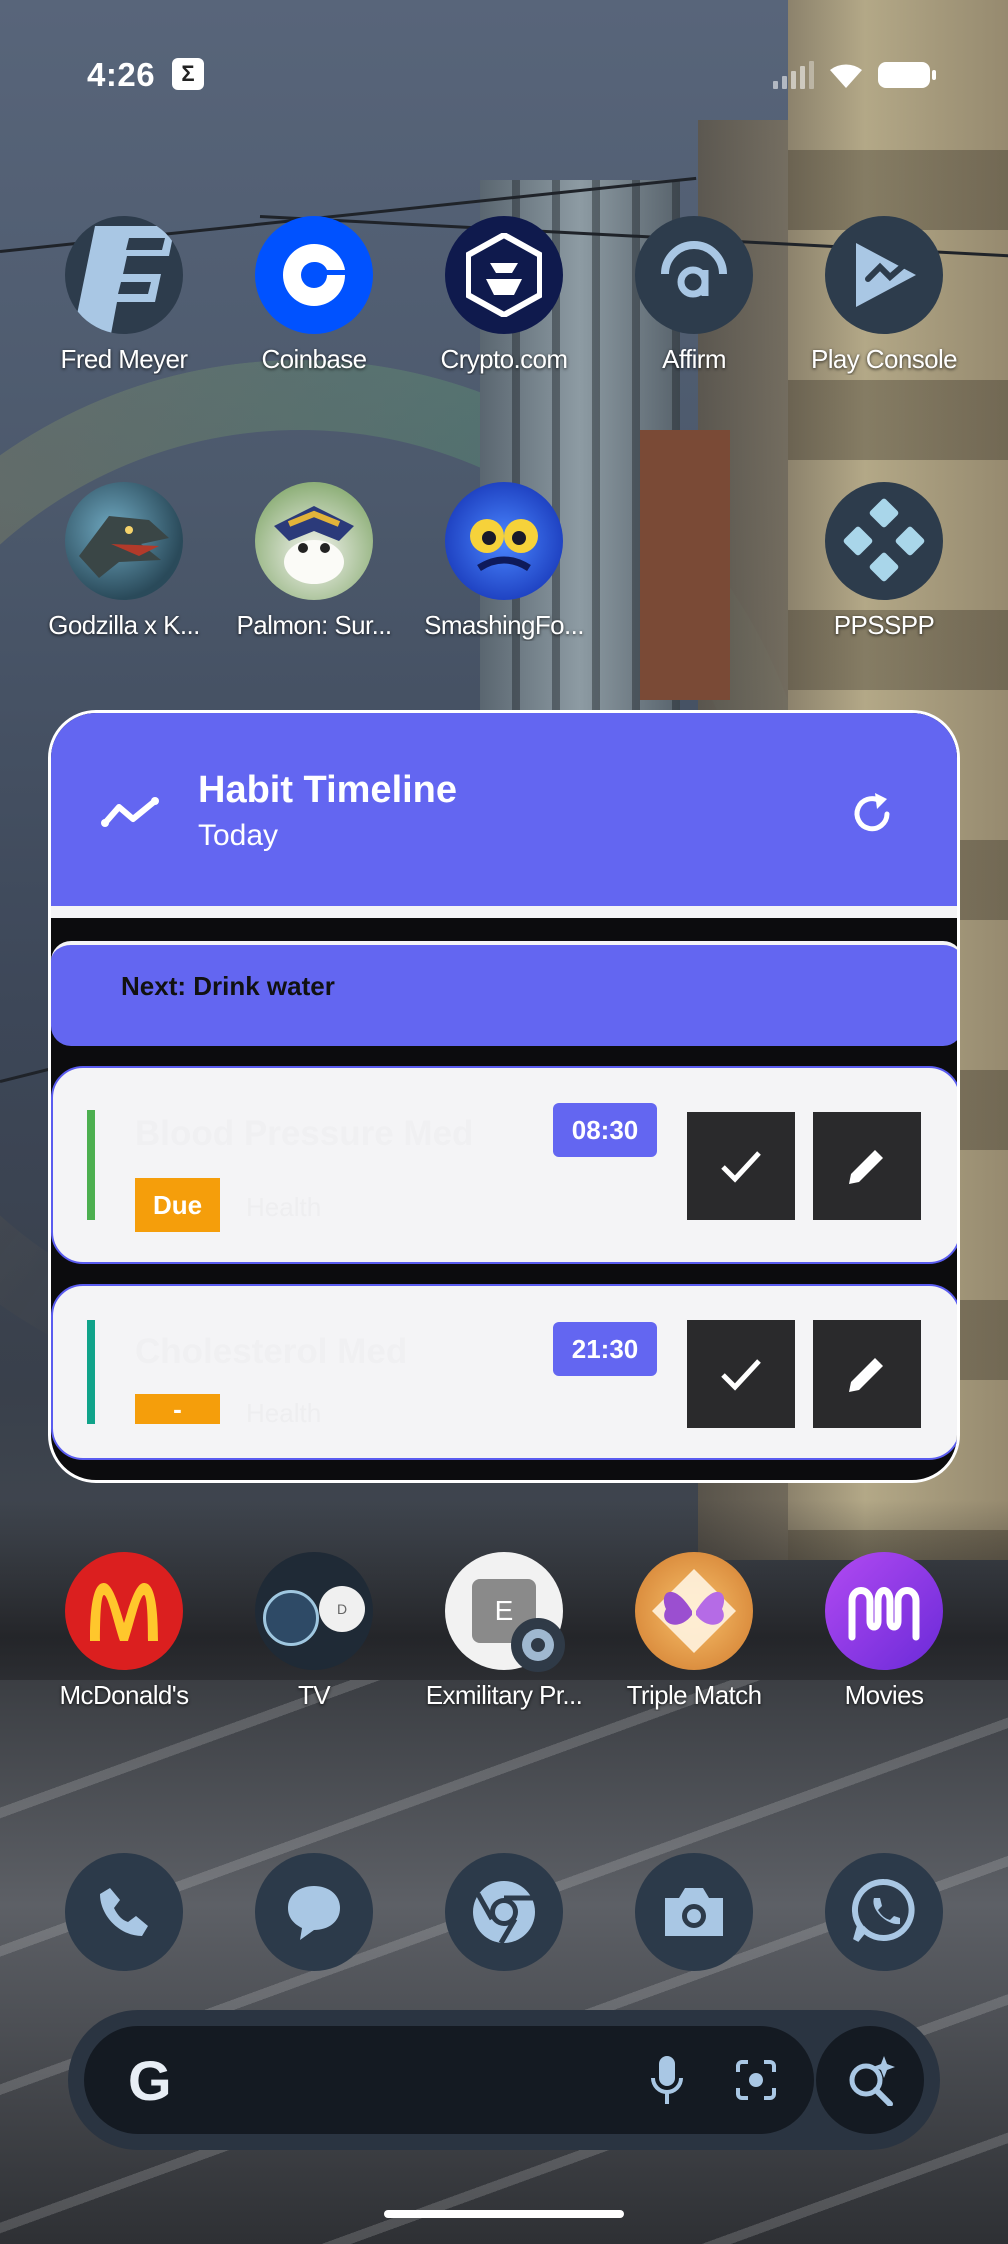 This screenshot has height=2244, width=1008. What do you see at coordinates (504, 2214) in the screenshot?
I see `gesture-handle` at bounding box center [504, 2214].